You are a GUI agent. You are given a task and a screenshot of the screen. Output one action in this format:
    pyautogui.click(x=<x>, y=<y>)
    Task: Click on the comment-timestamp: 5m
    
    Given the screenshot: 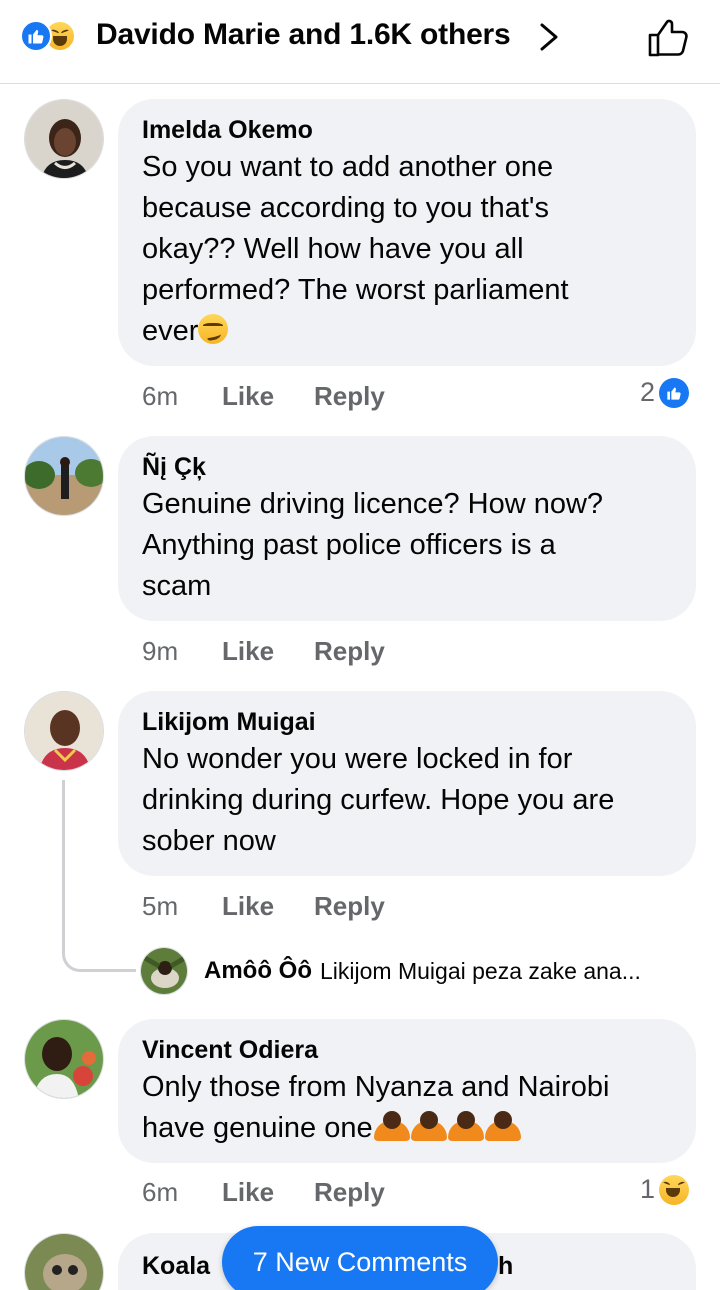 What is the action you would take?
    pyautogui.click(x=160, y=905)
    